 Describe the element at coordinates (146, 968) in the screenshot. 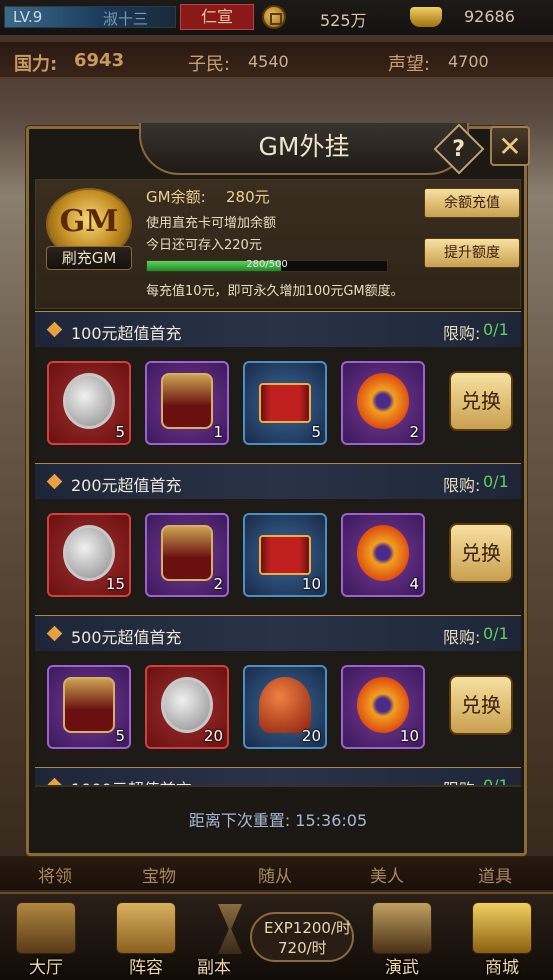

I see `nav-formation-label: 阵容` at that location.